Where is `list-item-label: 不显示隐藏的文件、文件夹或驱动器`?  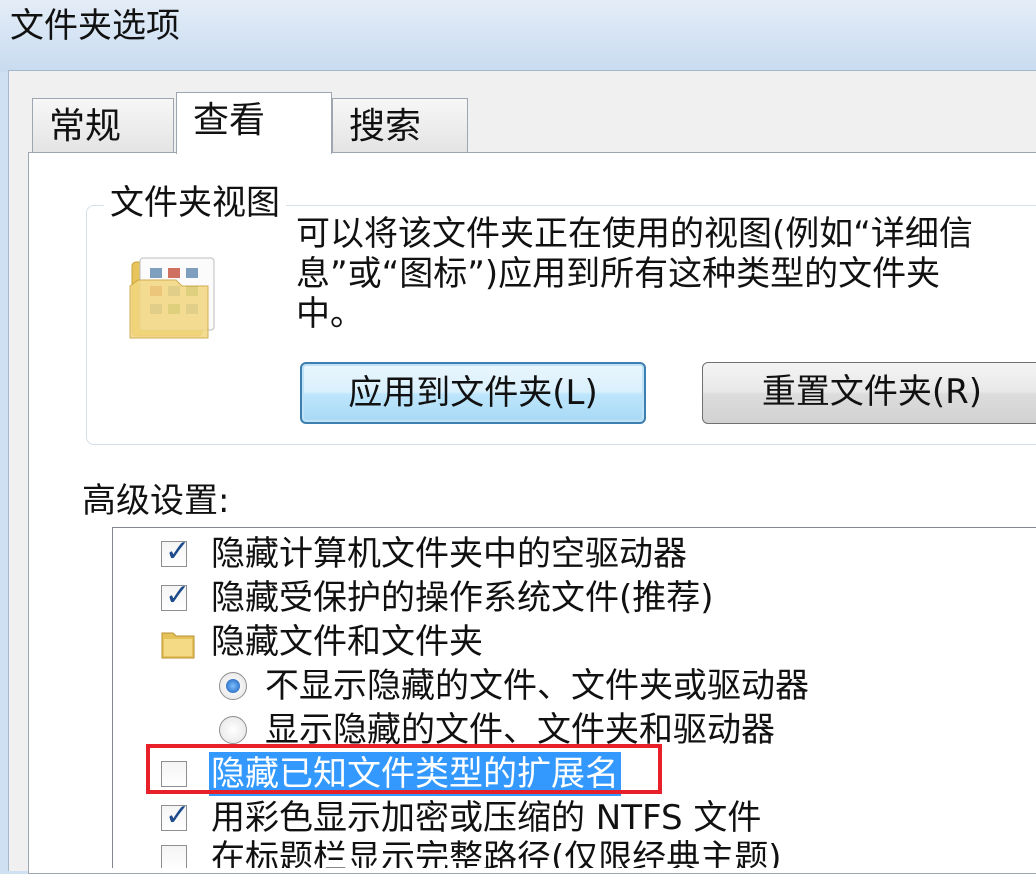
list-item-label: 不显示隐藏的文件、文件夹或驱动器 is located at coordinates (537, 686).